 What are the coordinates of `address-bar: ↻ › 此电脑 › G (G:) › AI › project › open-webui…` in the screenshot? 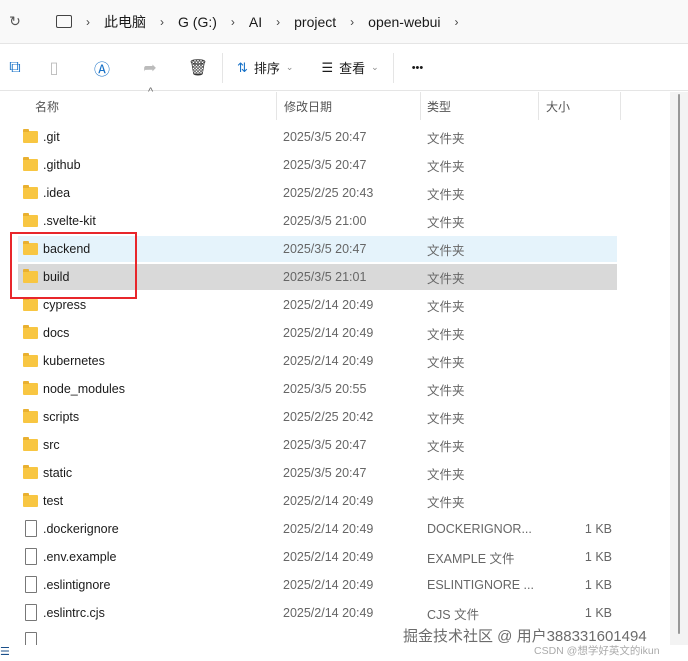 It's located at (344, 22).